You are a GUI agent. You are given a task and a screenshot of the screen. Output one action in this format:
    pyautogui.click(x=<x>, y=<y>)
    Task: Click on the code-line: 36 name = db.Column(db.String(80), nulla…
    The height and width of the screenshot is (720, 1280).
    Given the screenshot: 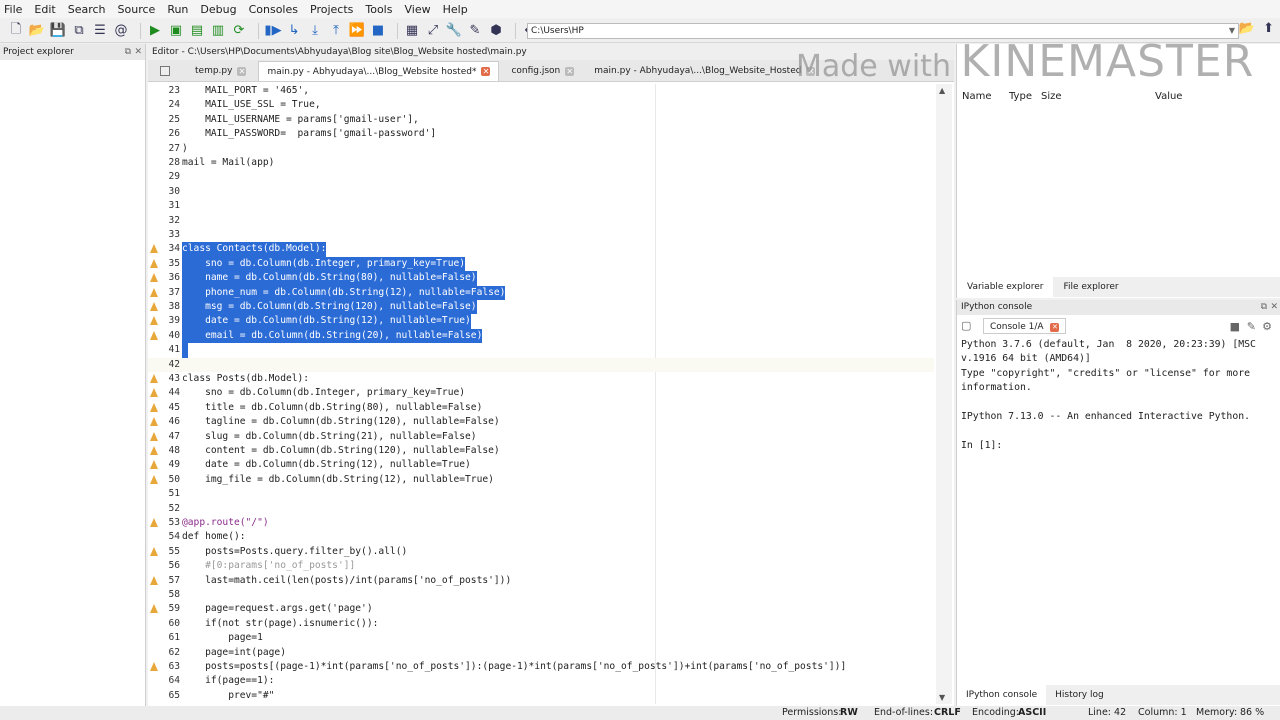 What is the action you would take?
    pyautogui.click(x=541, y=278)
    